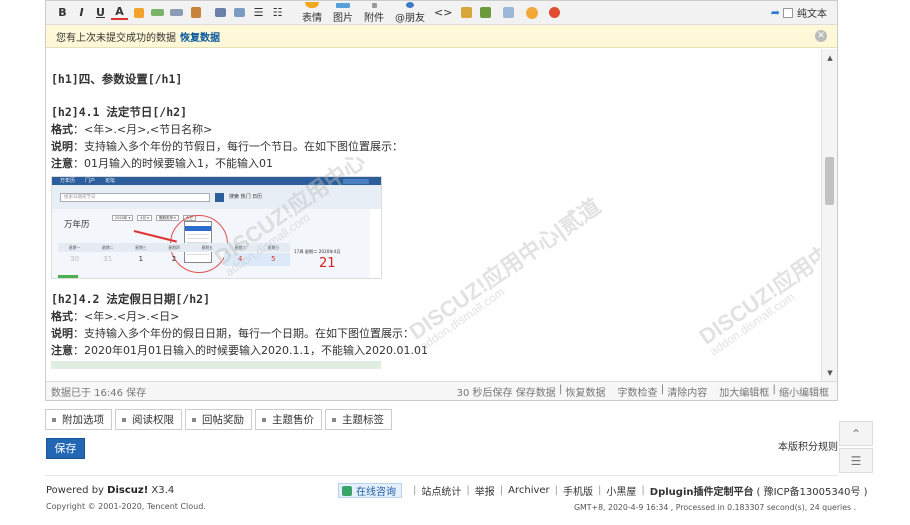 This screenshot has width=910, height=525. What do you see at coordinates (812, 490) in the screenshot?
I see `icp-number: ( 豫ICP备13005340号 )` at bounding box center [812, 490].